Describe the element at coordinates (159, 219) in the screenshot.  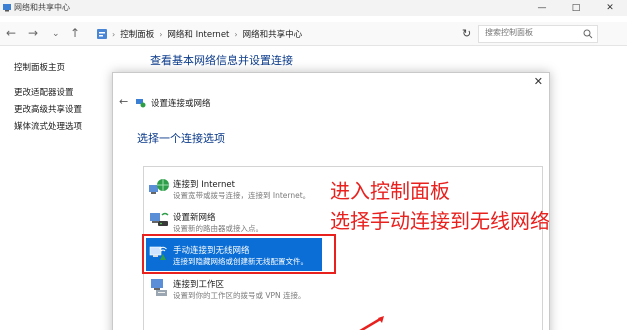
I see `router-icon` at that location.